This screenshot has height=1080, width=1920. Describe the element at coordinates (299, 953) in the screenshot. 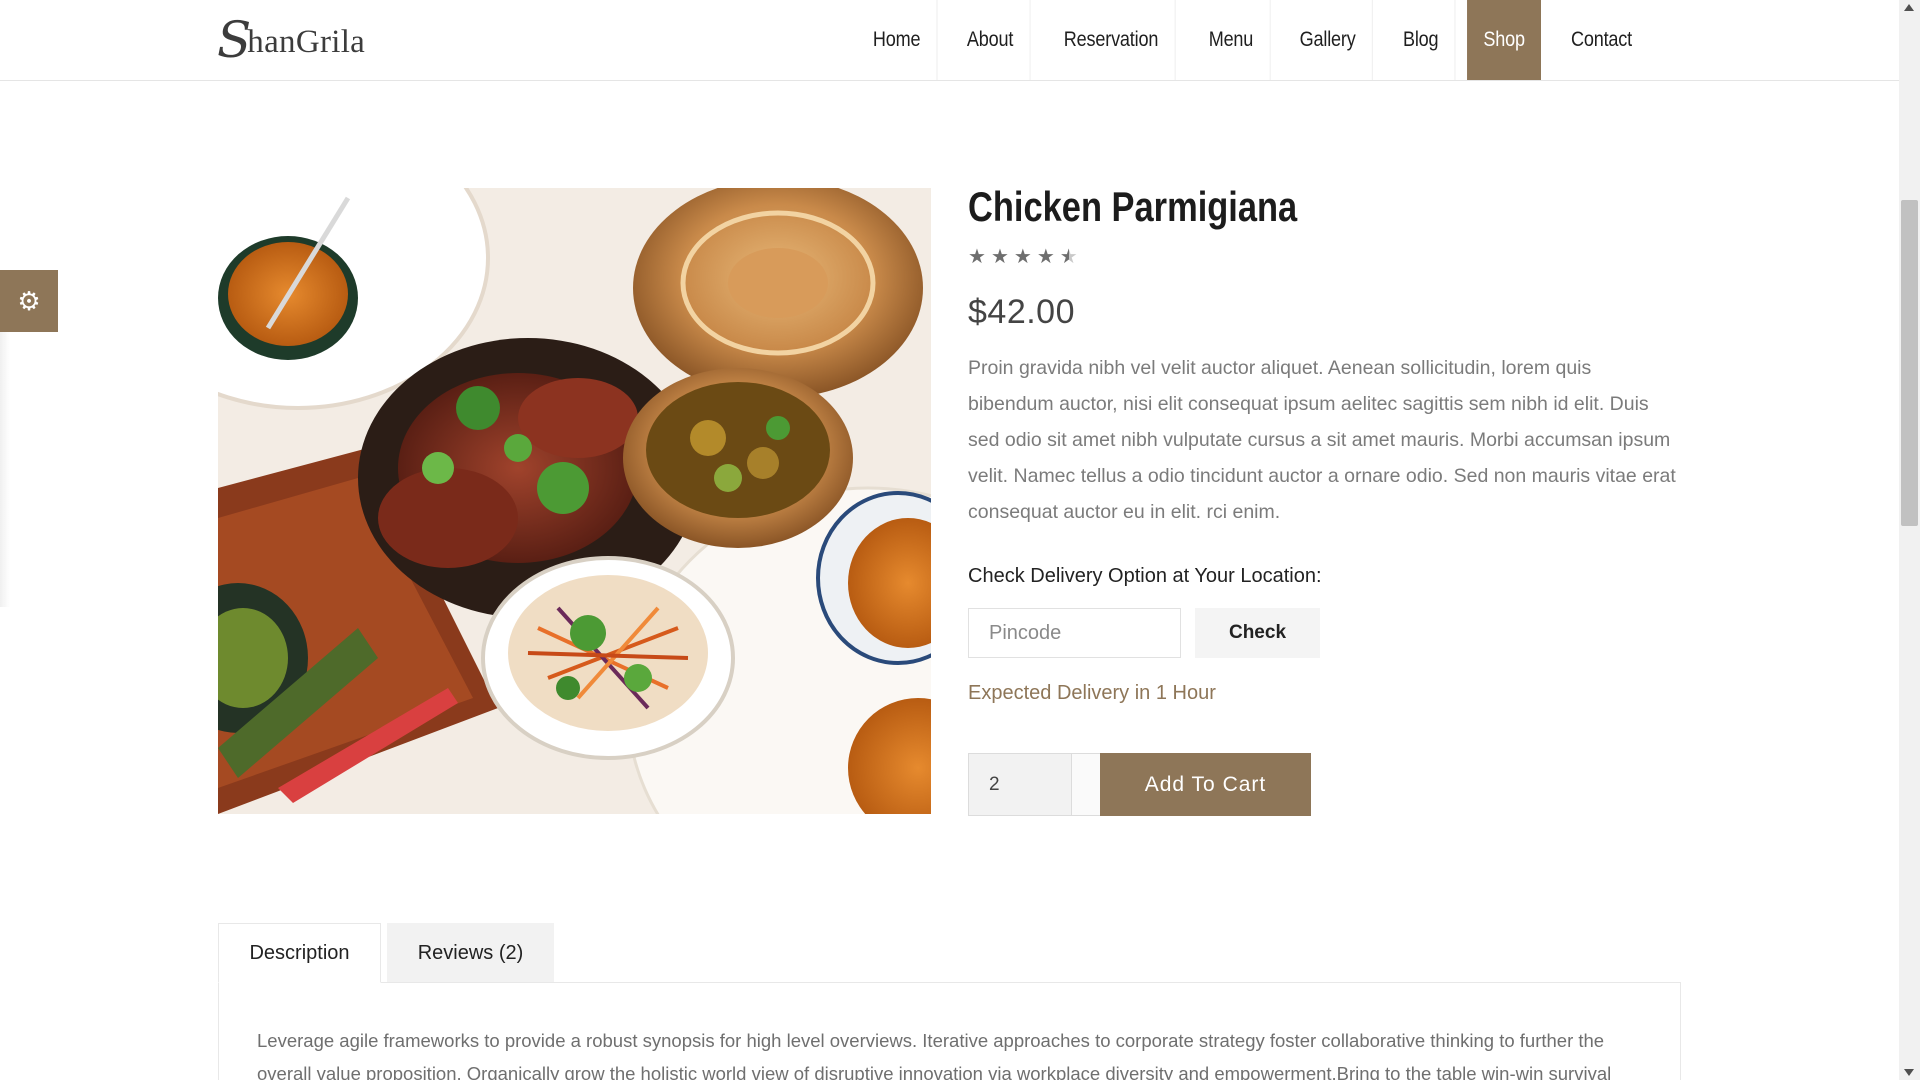

I see `tab-description: Description` at that location.